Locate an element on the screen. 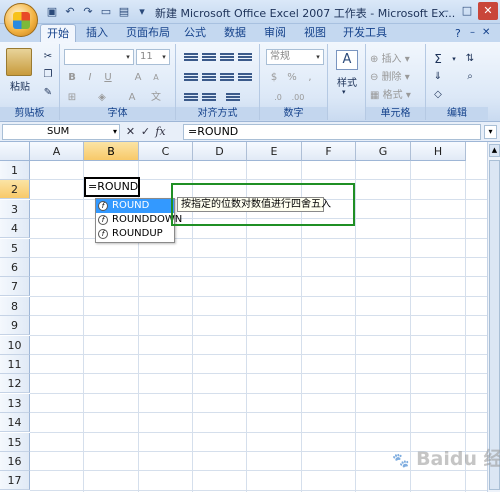 The height and width of the screenshot is (492, 500). column-header-g: G is located at coordinates (383, 151).